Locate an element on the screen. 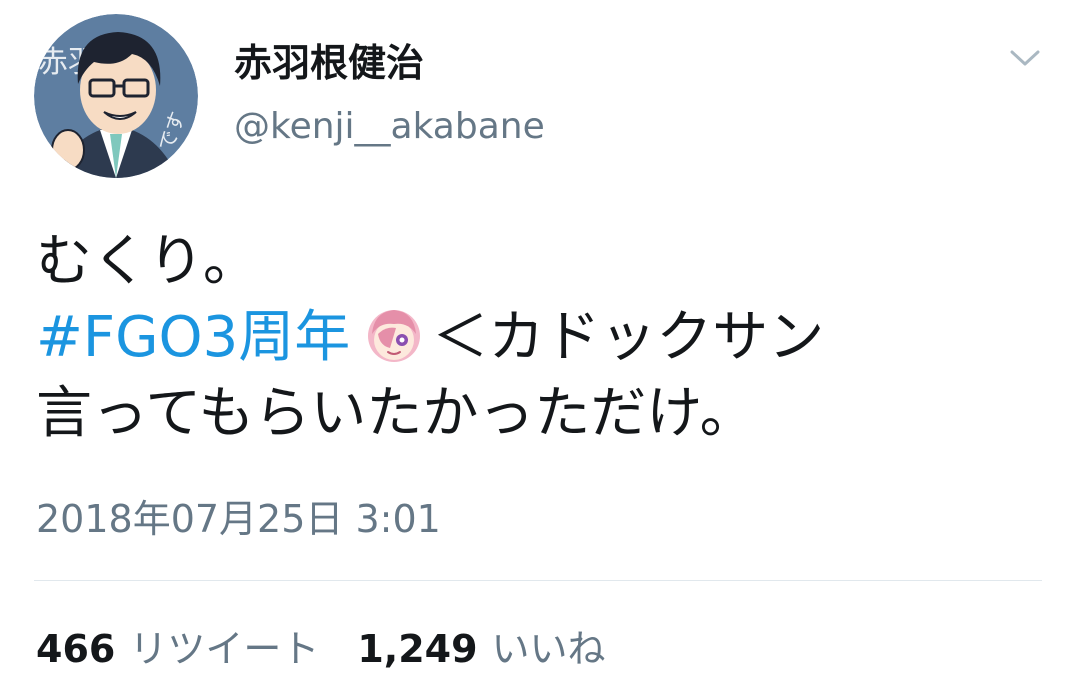 This screenshot has width=1078, height=691. tweet-text-line-2: #FGO3周年 ＜カドックサン is located at coordinates (541, 338).